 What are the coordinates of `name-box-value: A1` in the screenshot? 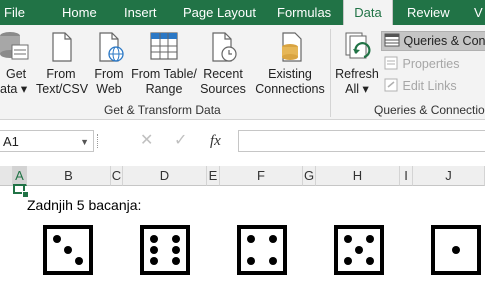 It's located at (11, 141).